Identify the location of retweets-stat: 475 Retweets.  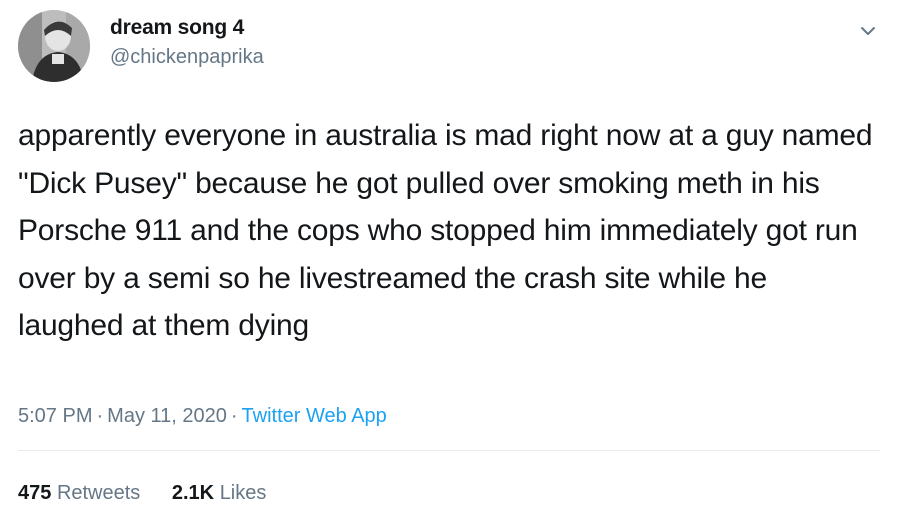
(79, 493).